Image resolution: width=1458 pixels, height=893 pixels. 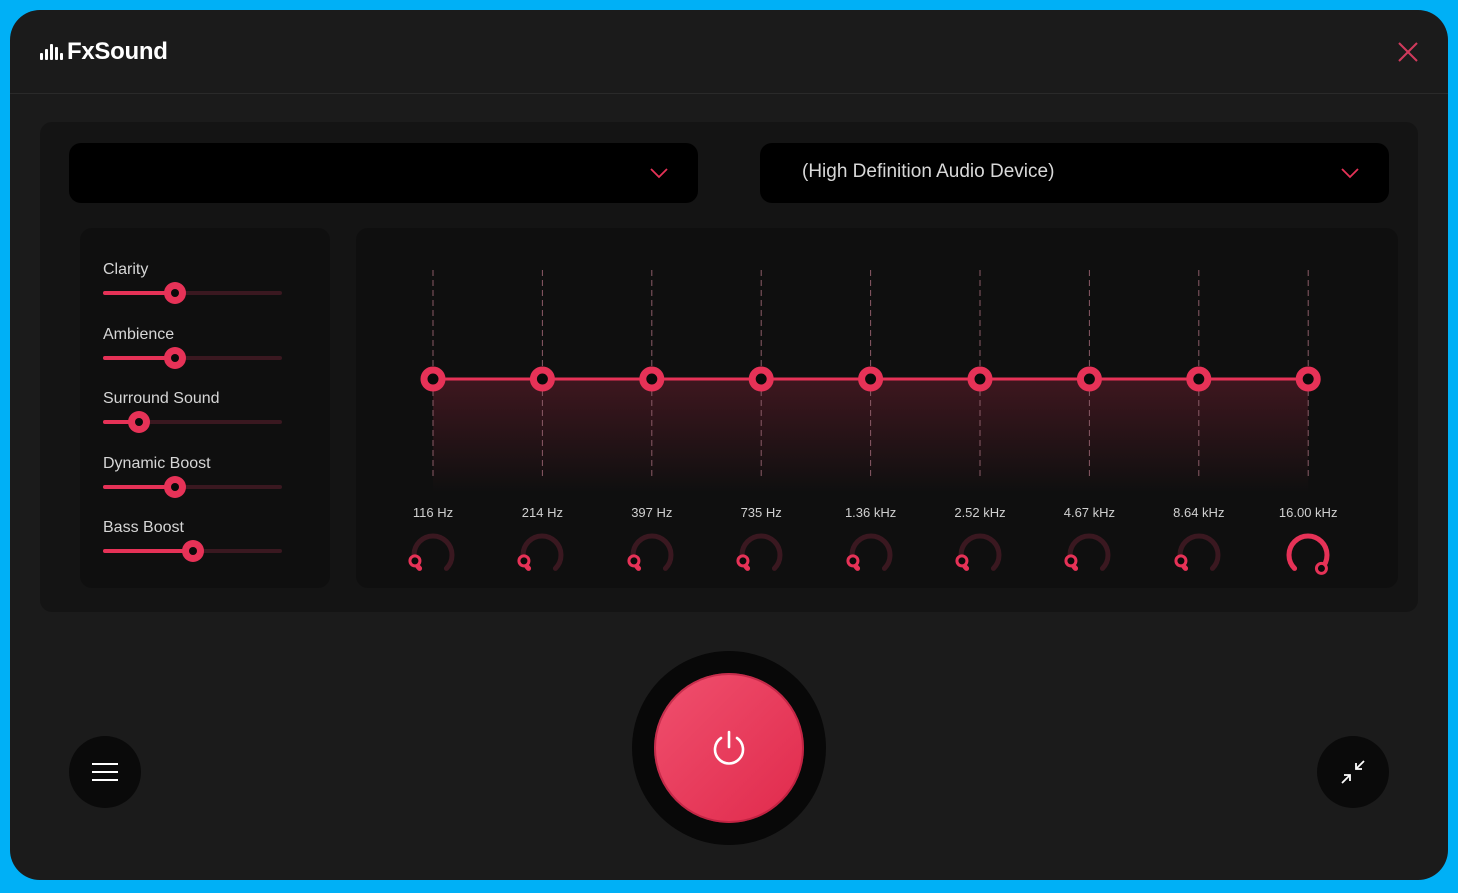 I want to click on effect-label: Ambience, so click(x=139, y=334).